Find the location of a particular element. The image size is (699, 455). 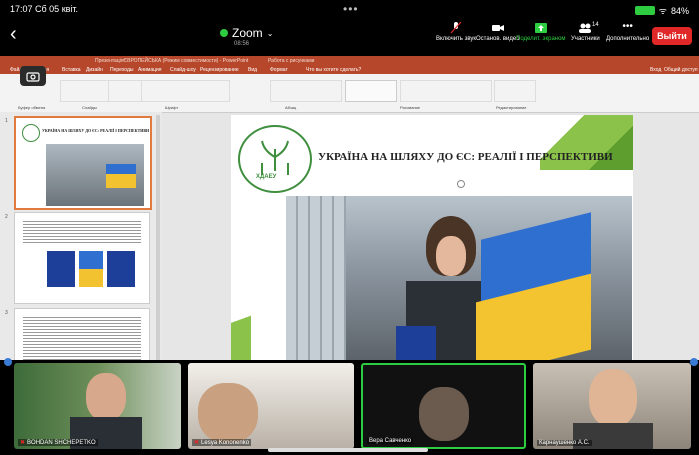

group-editing: Редактирование is located at coordinates (511, 107).